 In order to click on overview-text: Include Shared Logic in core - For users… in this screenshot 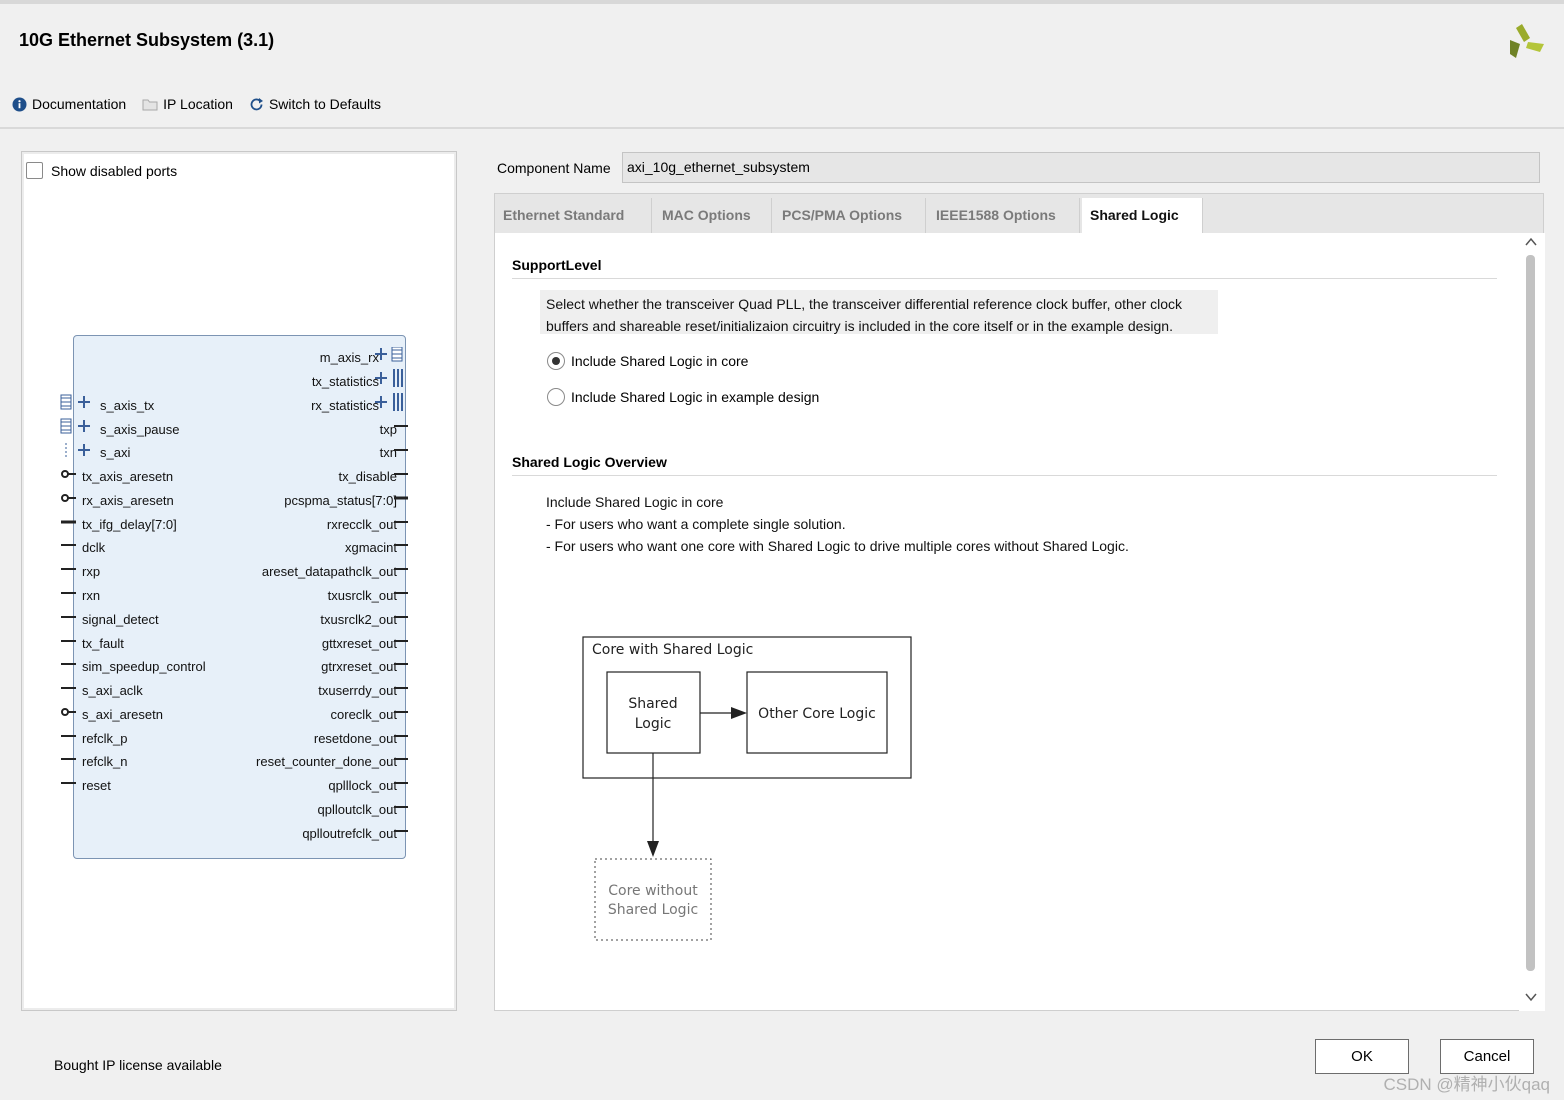, I will do `click(837, 524)`.